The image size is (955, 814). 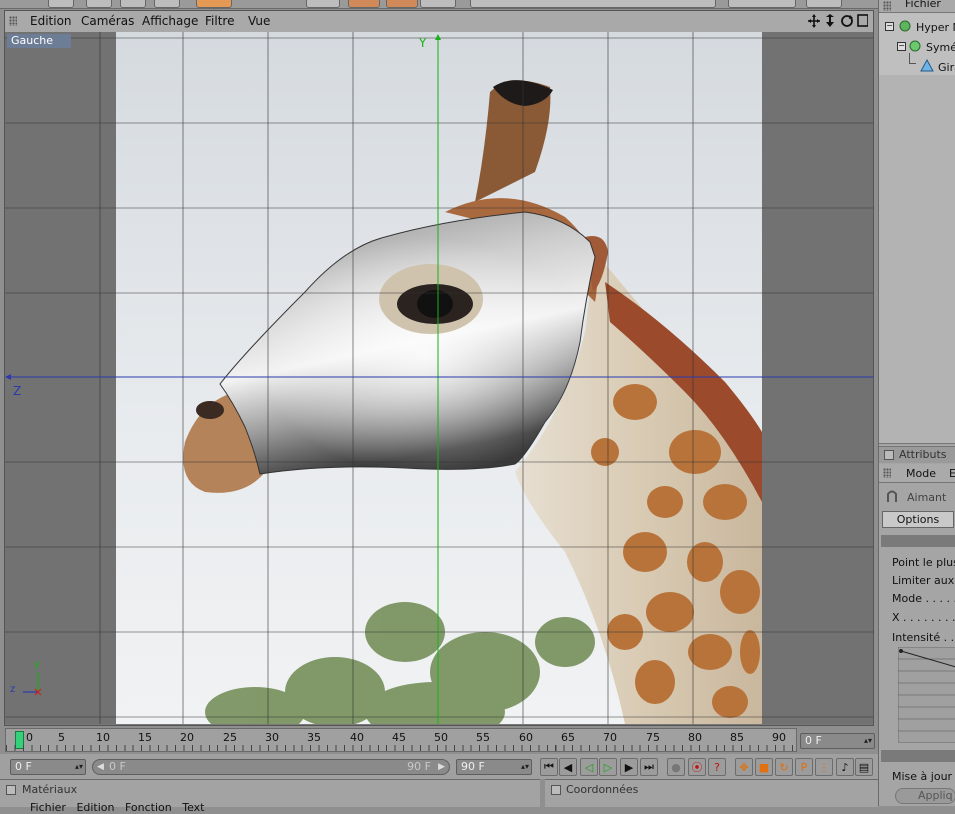 What do you see at coordinates (29, 737) in the screenshot?
I see `tick-label: 0` at bounding box center [29, 737].